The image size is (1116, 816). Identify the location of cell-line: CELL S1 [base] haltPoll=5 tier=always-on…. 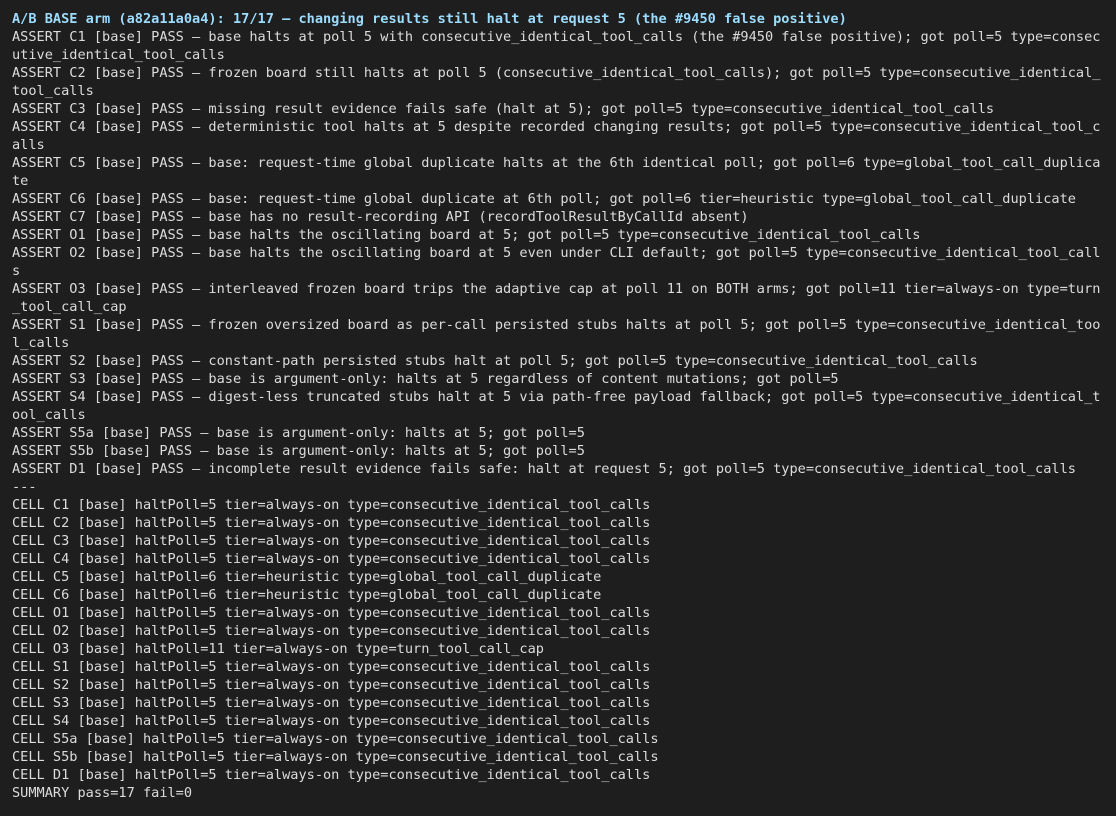
(331, 667).